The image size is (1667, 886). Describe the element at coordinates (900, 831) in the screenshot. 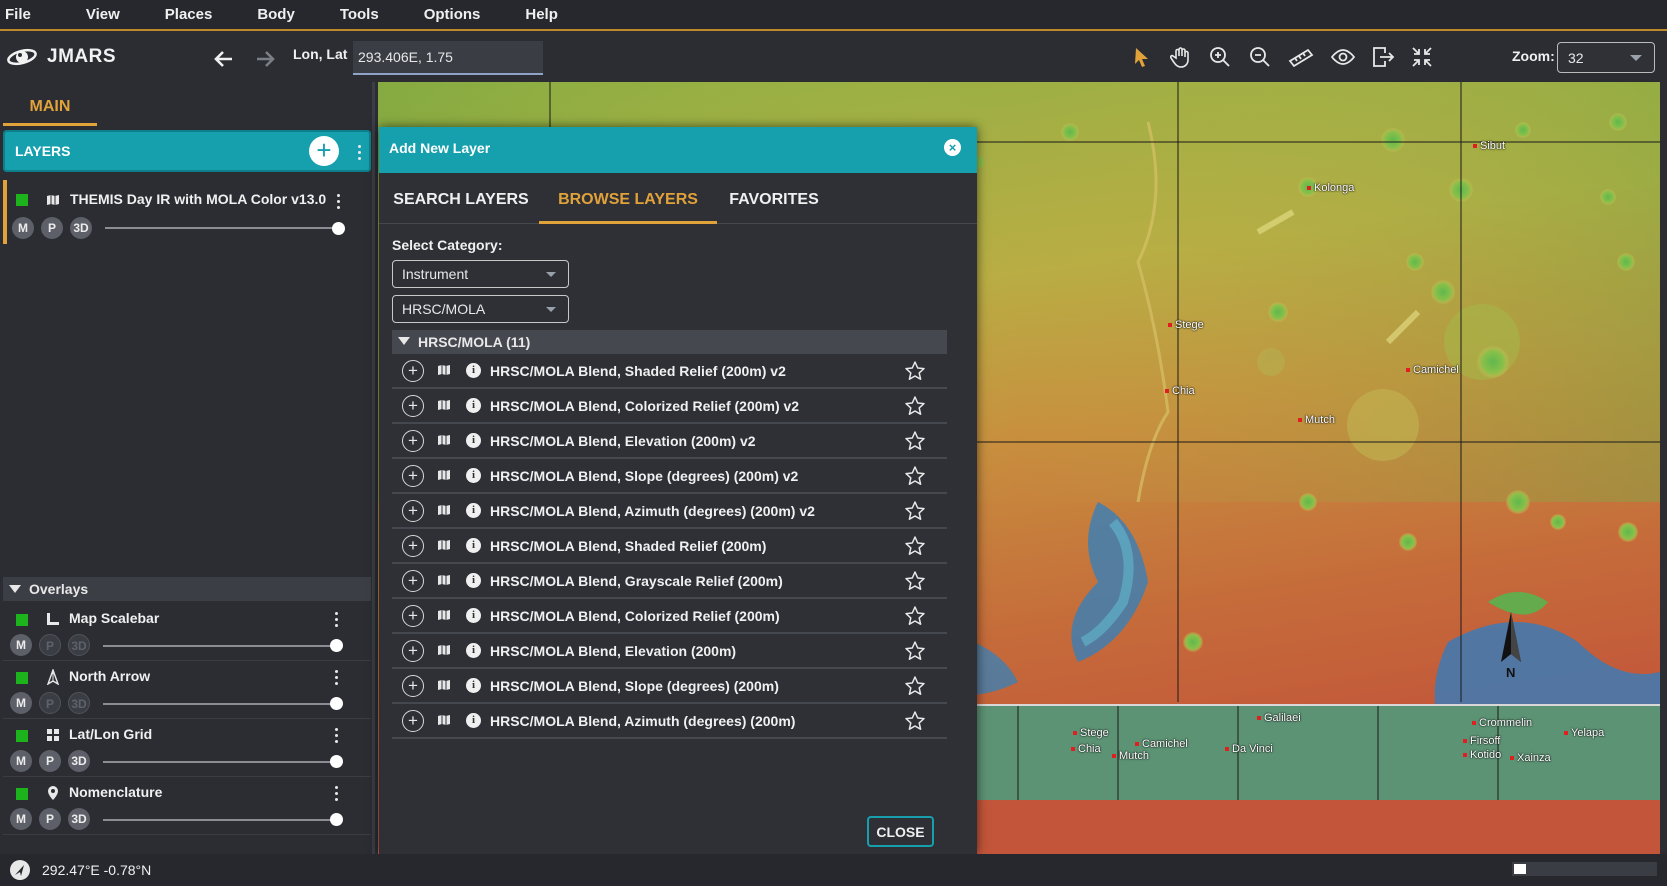

I see `close-button: CLOSE` at that location.